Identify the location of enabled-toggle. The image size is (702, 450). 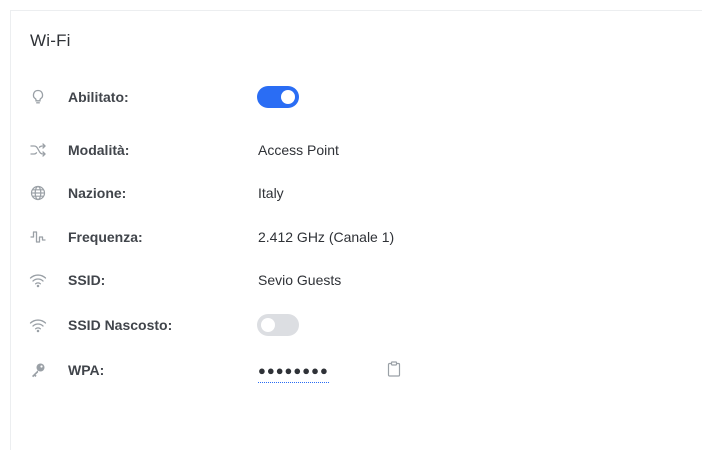
(278, 97).